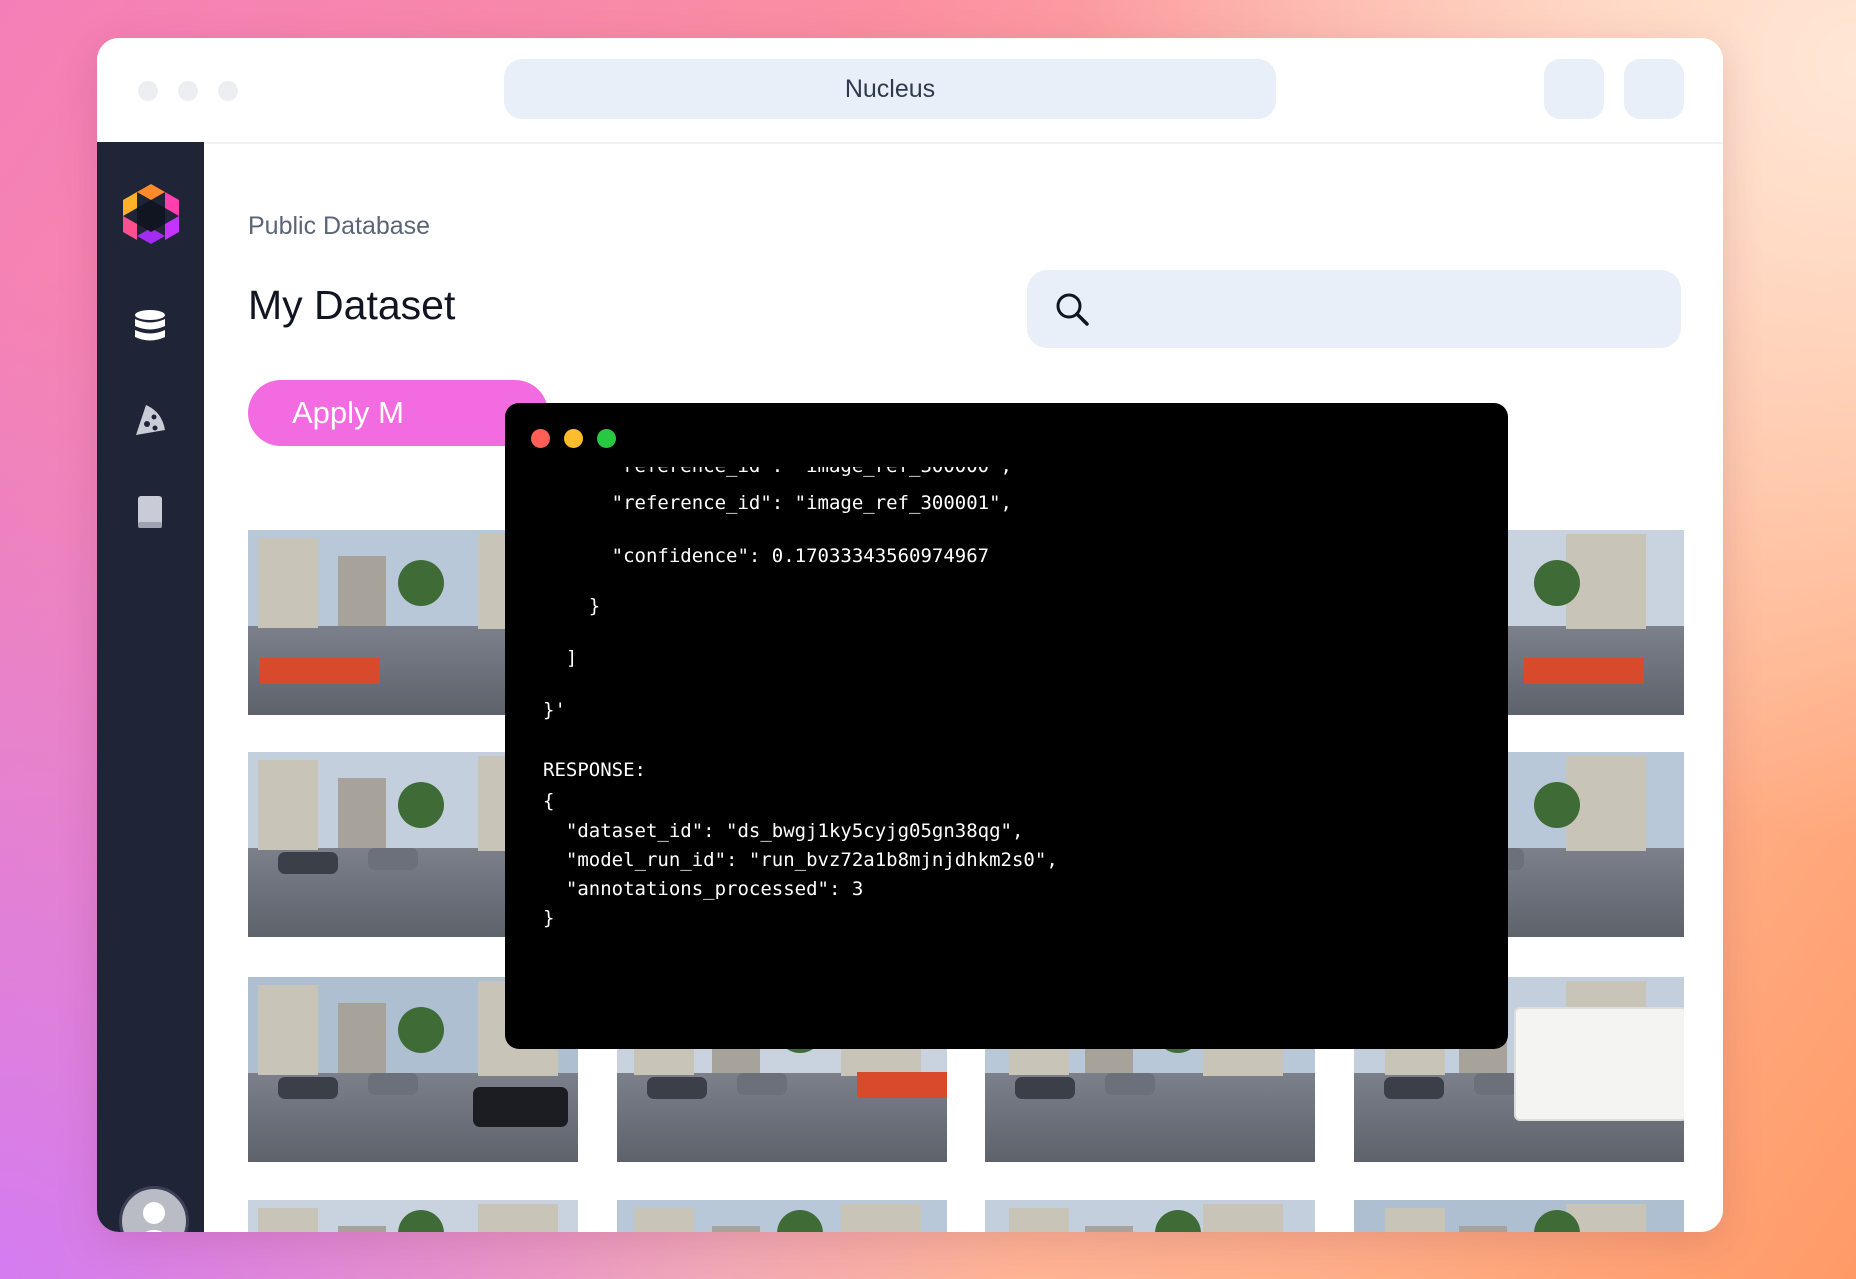 The image size is (1856, 1279). What do you see at coordinates (339, 226) in the screenshot?
I see `breadcrumb: Public Database` at bounding box center [339, 226].